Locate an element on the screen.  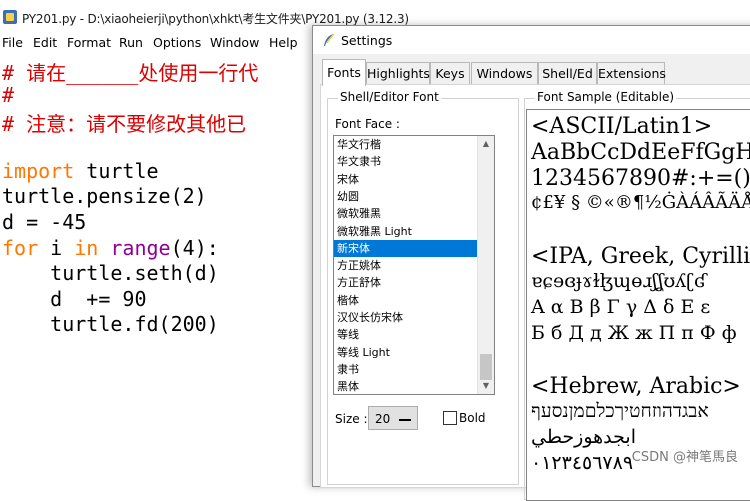
code-comment-line: # 注意：请不要修改其他已 is located at coordinates (124, 124).